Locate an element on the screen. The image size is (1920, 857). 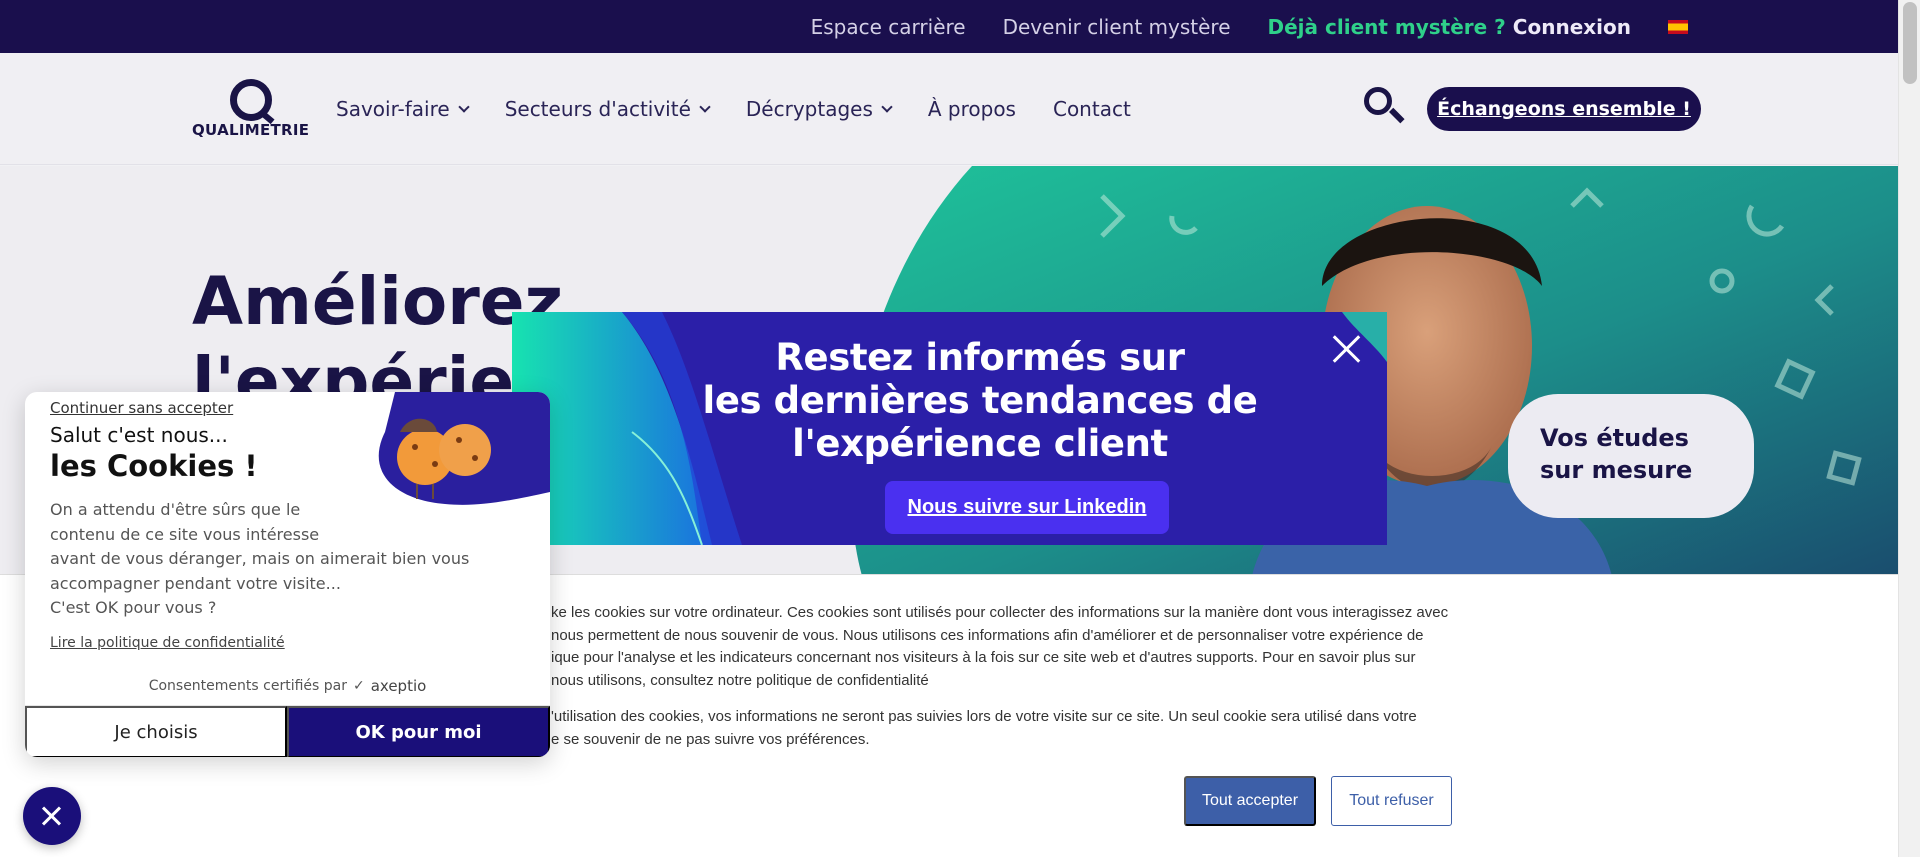
page-scrollbar is located at coordinates (1909, 428).